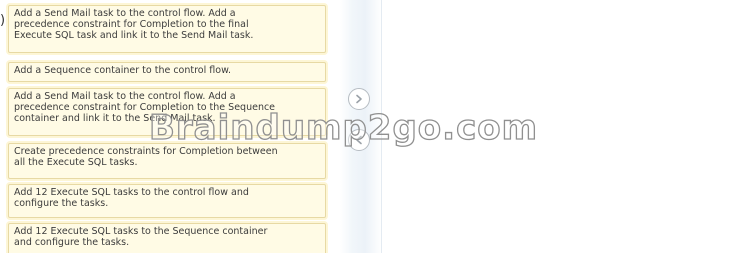  I want to click on move-right-button, so click(359, 99).